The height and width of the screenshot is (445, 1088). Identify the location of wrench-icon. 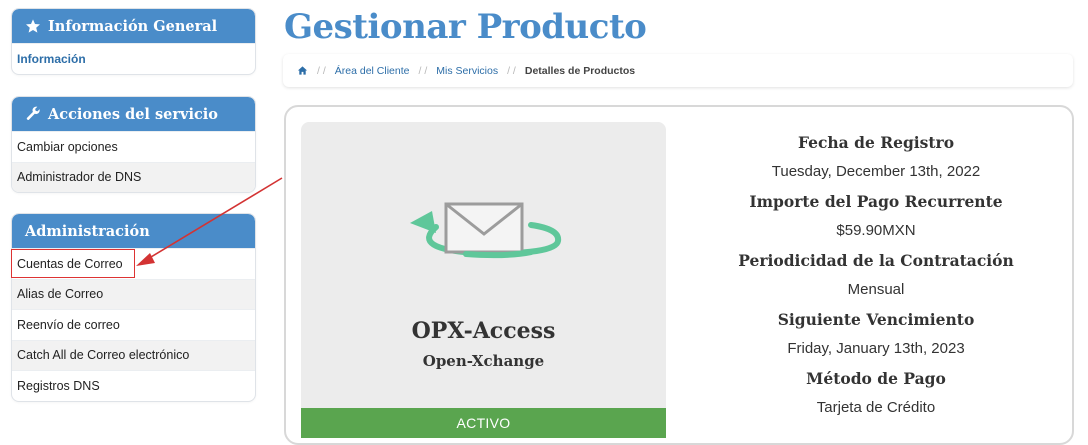
(33, 113).